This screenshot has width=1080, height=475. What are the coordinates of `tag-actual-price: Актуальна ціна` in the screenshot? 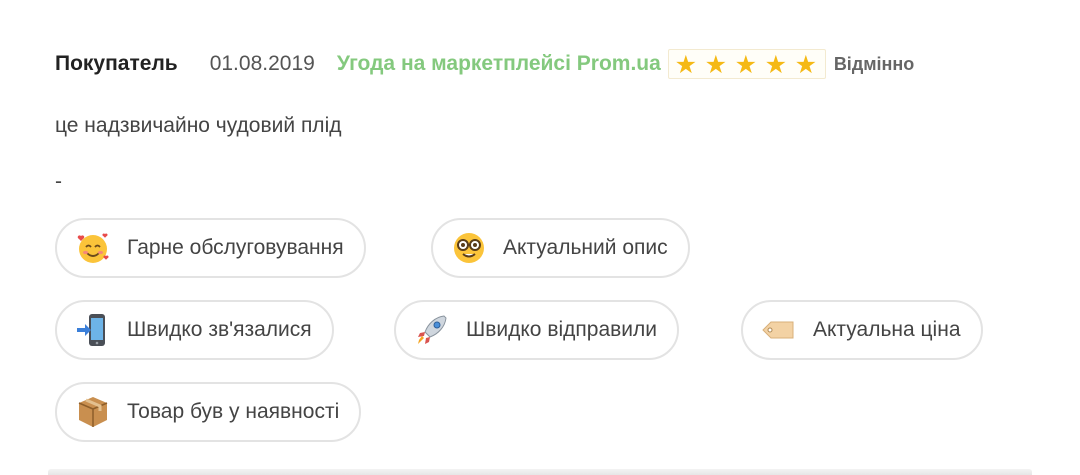 It's located at (862, 330).